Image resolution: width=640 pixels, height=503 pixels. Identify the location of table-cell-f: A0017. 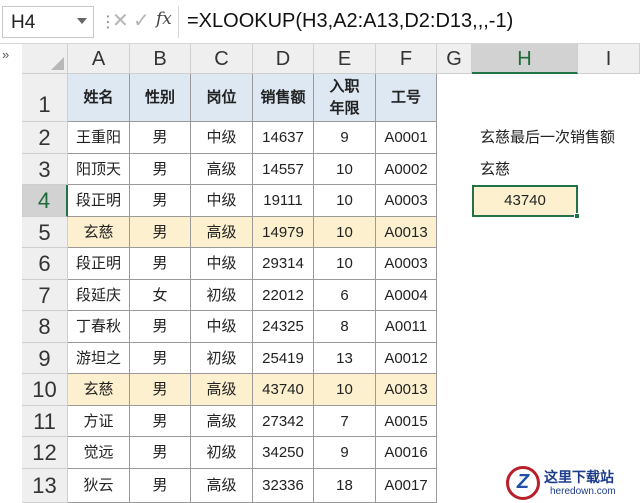
(406, 486).